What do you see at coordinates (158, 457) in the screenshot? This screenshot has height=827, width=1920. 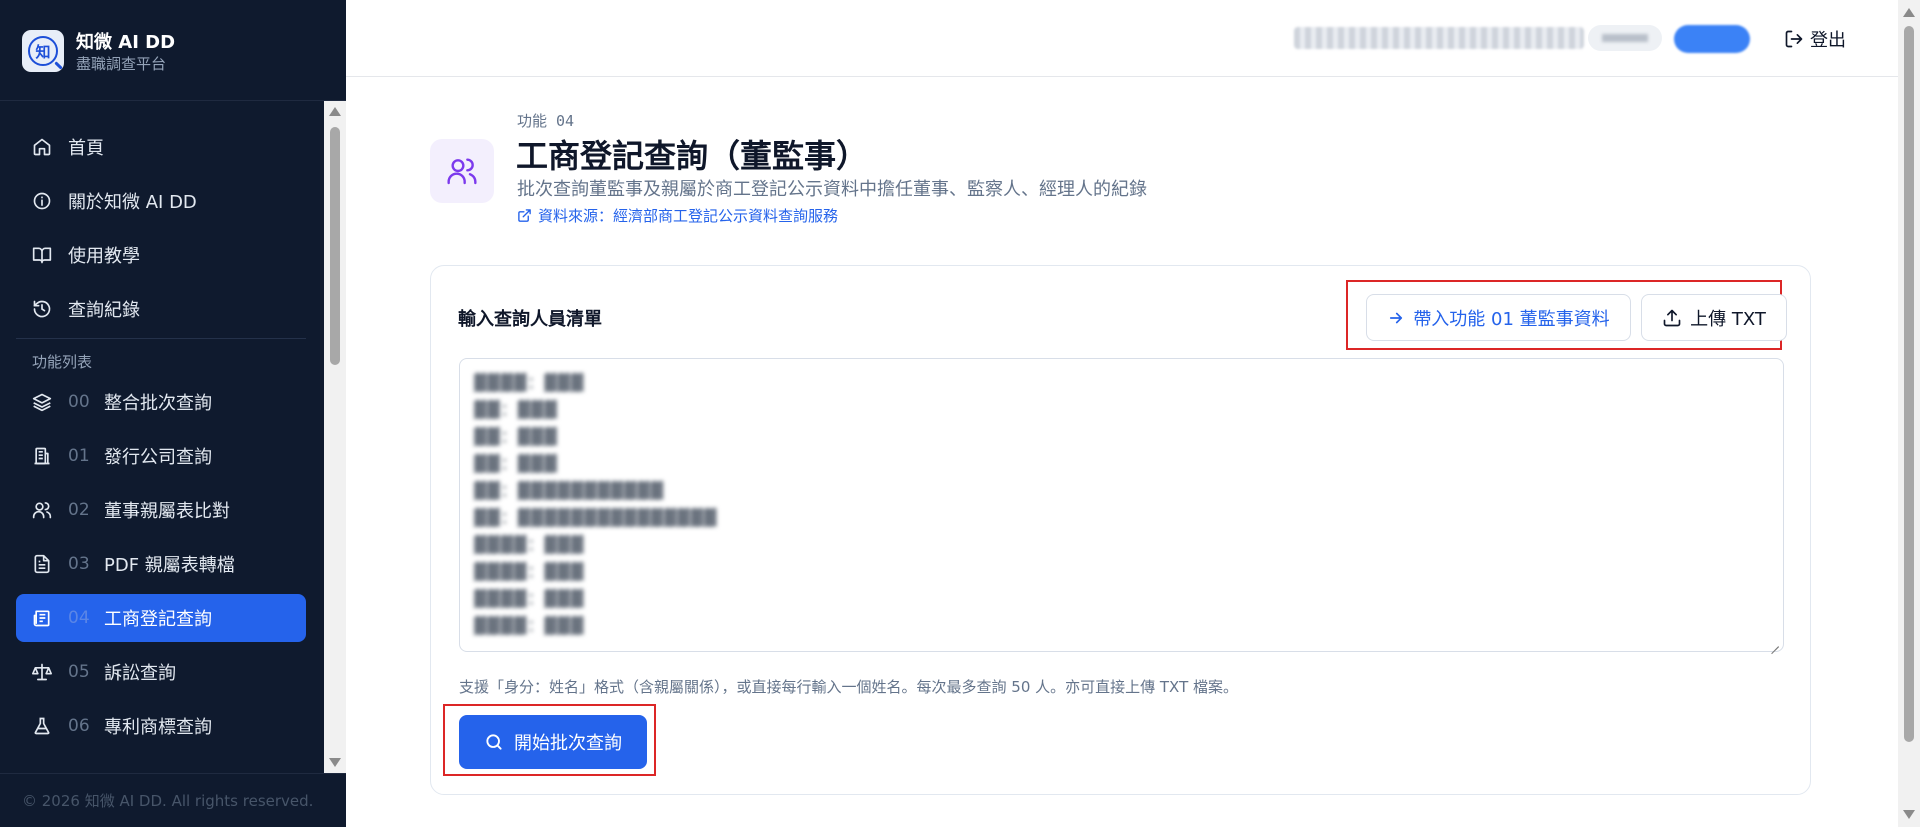 I see `sidebar-item-label: 發行公司查詢` at bounding box center [158, 457].